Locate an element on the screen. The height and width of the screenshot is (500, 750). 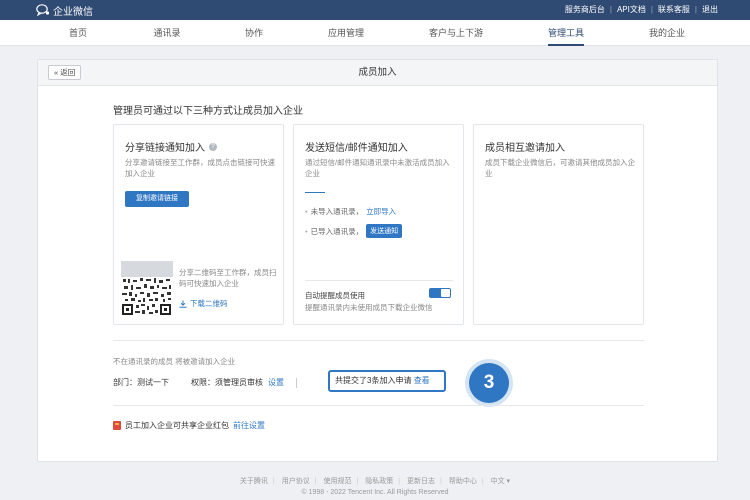
qr-placeholder is located at coordinates (147, 269).